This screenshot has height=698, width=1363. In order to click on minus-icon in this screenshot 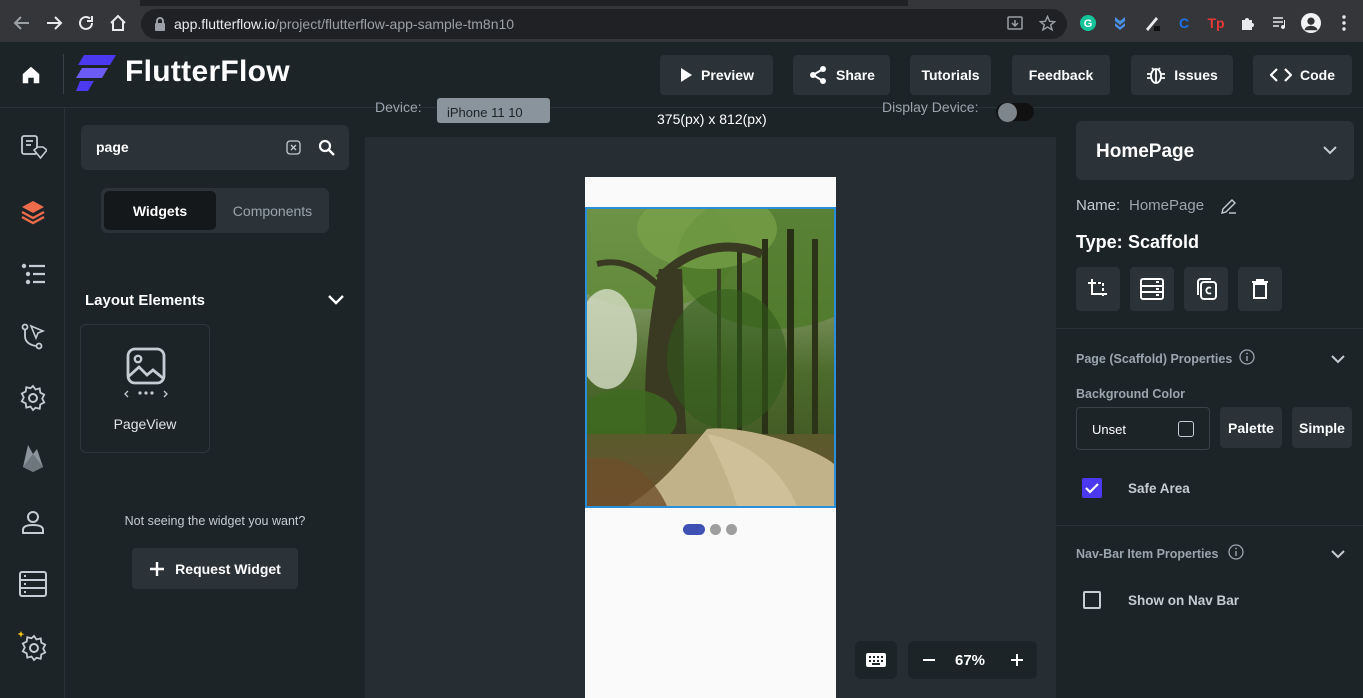, I will do `click(929, 660)`.